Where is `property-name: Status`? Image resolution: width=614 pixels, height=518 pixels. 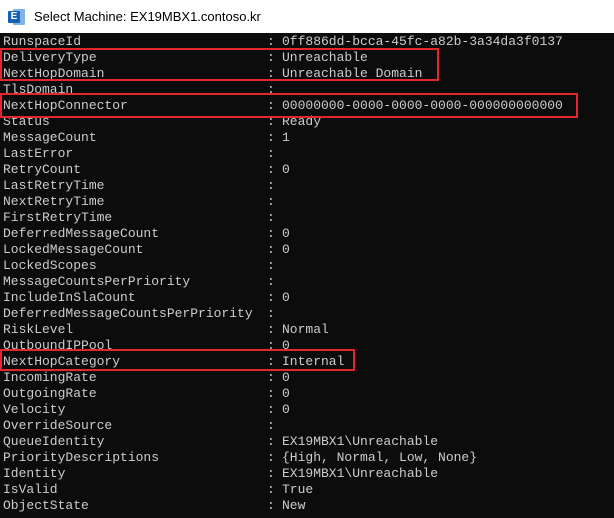
property-name: Status is located at coordinates (26, 121).